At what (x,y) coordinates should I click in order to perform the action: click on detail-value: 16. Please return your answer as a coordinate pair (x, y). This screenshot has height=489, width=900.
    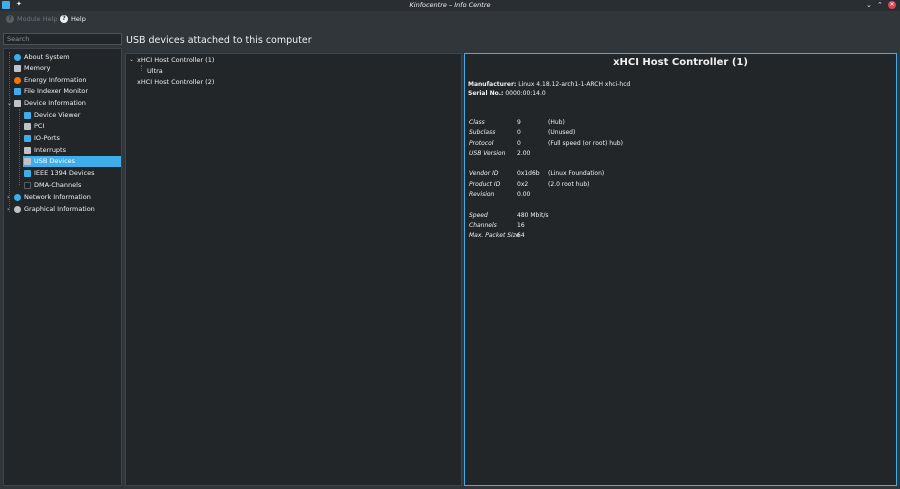
    Looking at the image, I should click on (521, 225).